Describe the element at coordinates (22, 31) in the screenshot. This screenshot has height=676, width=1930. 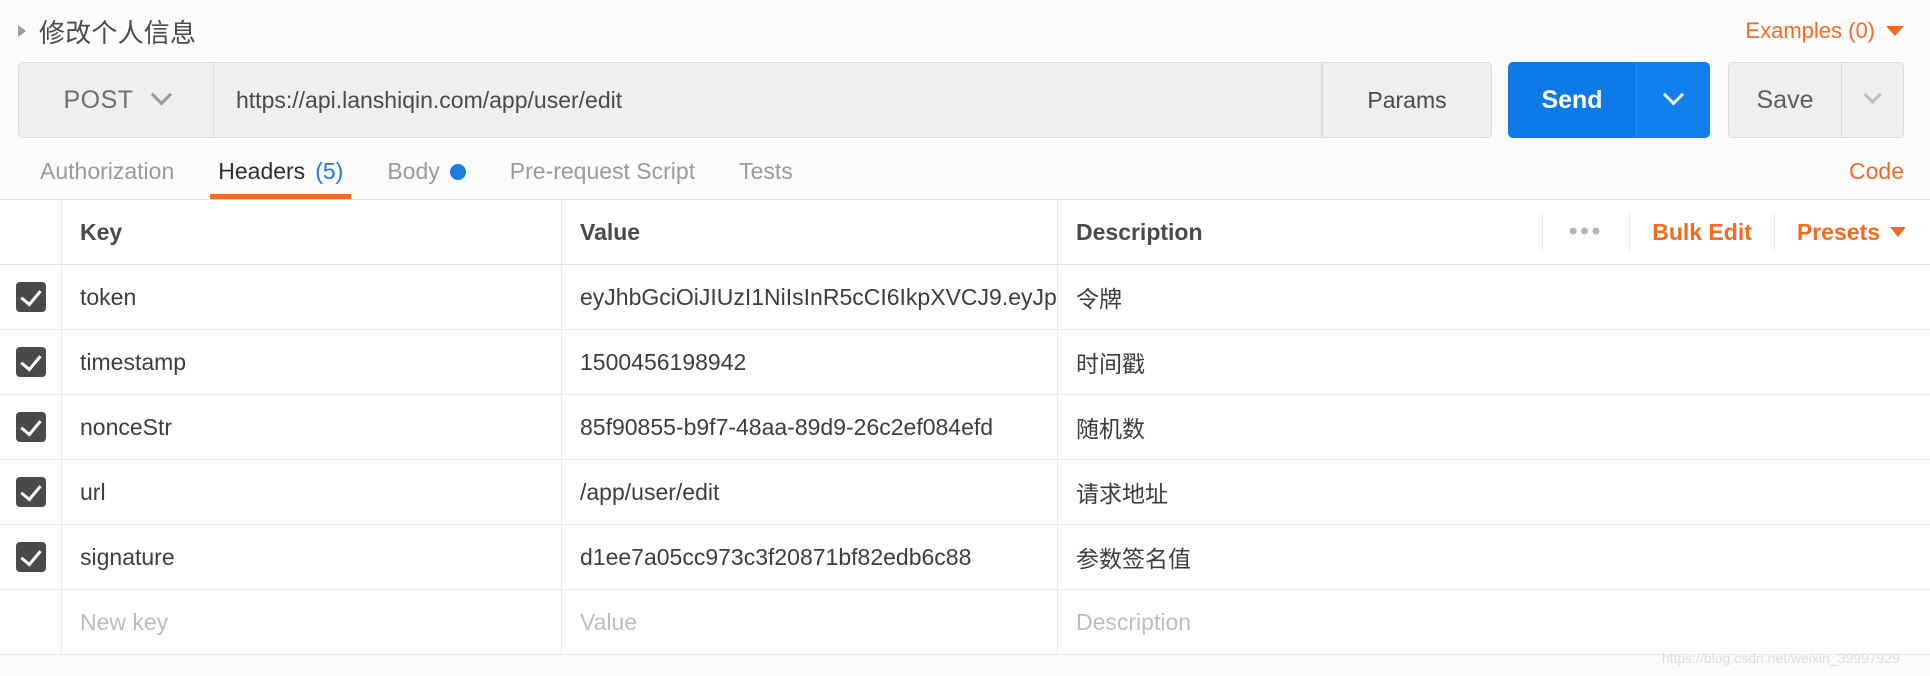
I see `disclosure-triangle-icon` at that location.